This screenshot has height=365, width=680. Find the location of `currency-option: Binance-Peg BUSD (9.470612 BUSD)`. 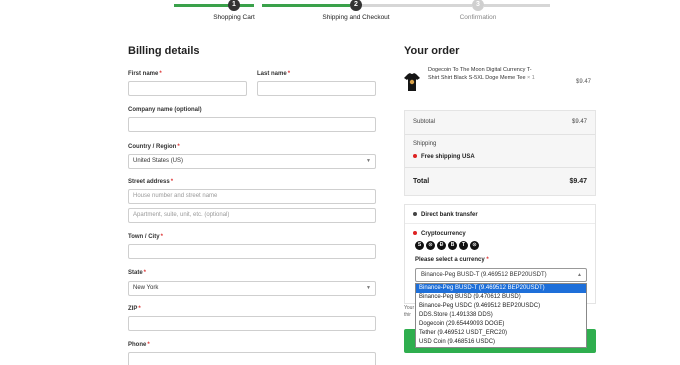

currency-option: Binance-Peg BUSD (9.470612 BUSD) is located at coordinates (501, 297).